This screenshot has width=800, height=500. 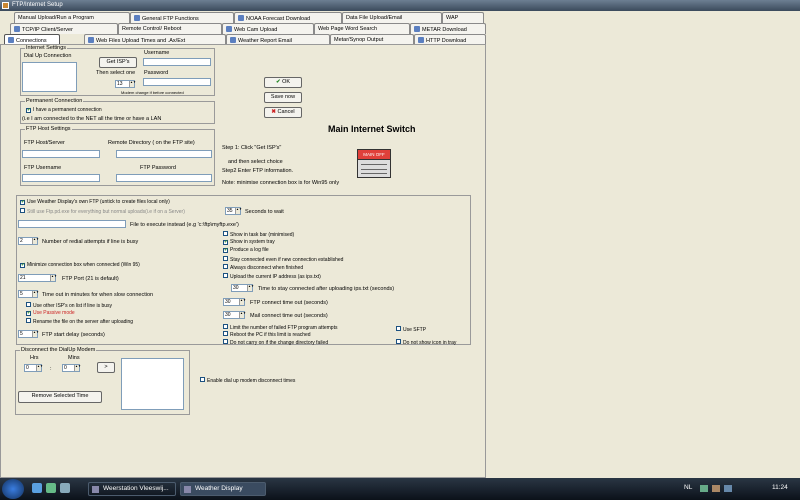 What do you see at coordinates (64, 28) in the screenshot?
I see `tab-tcpip: TCP/IP Client/Server` at bounding box center [64, 28].